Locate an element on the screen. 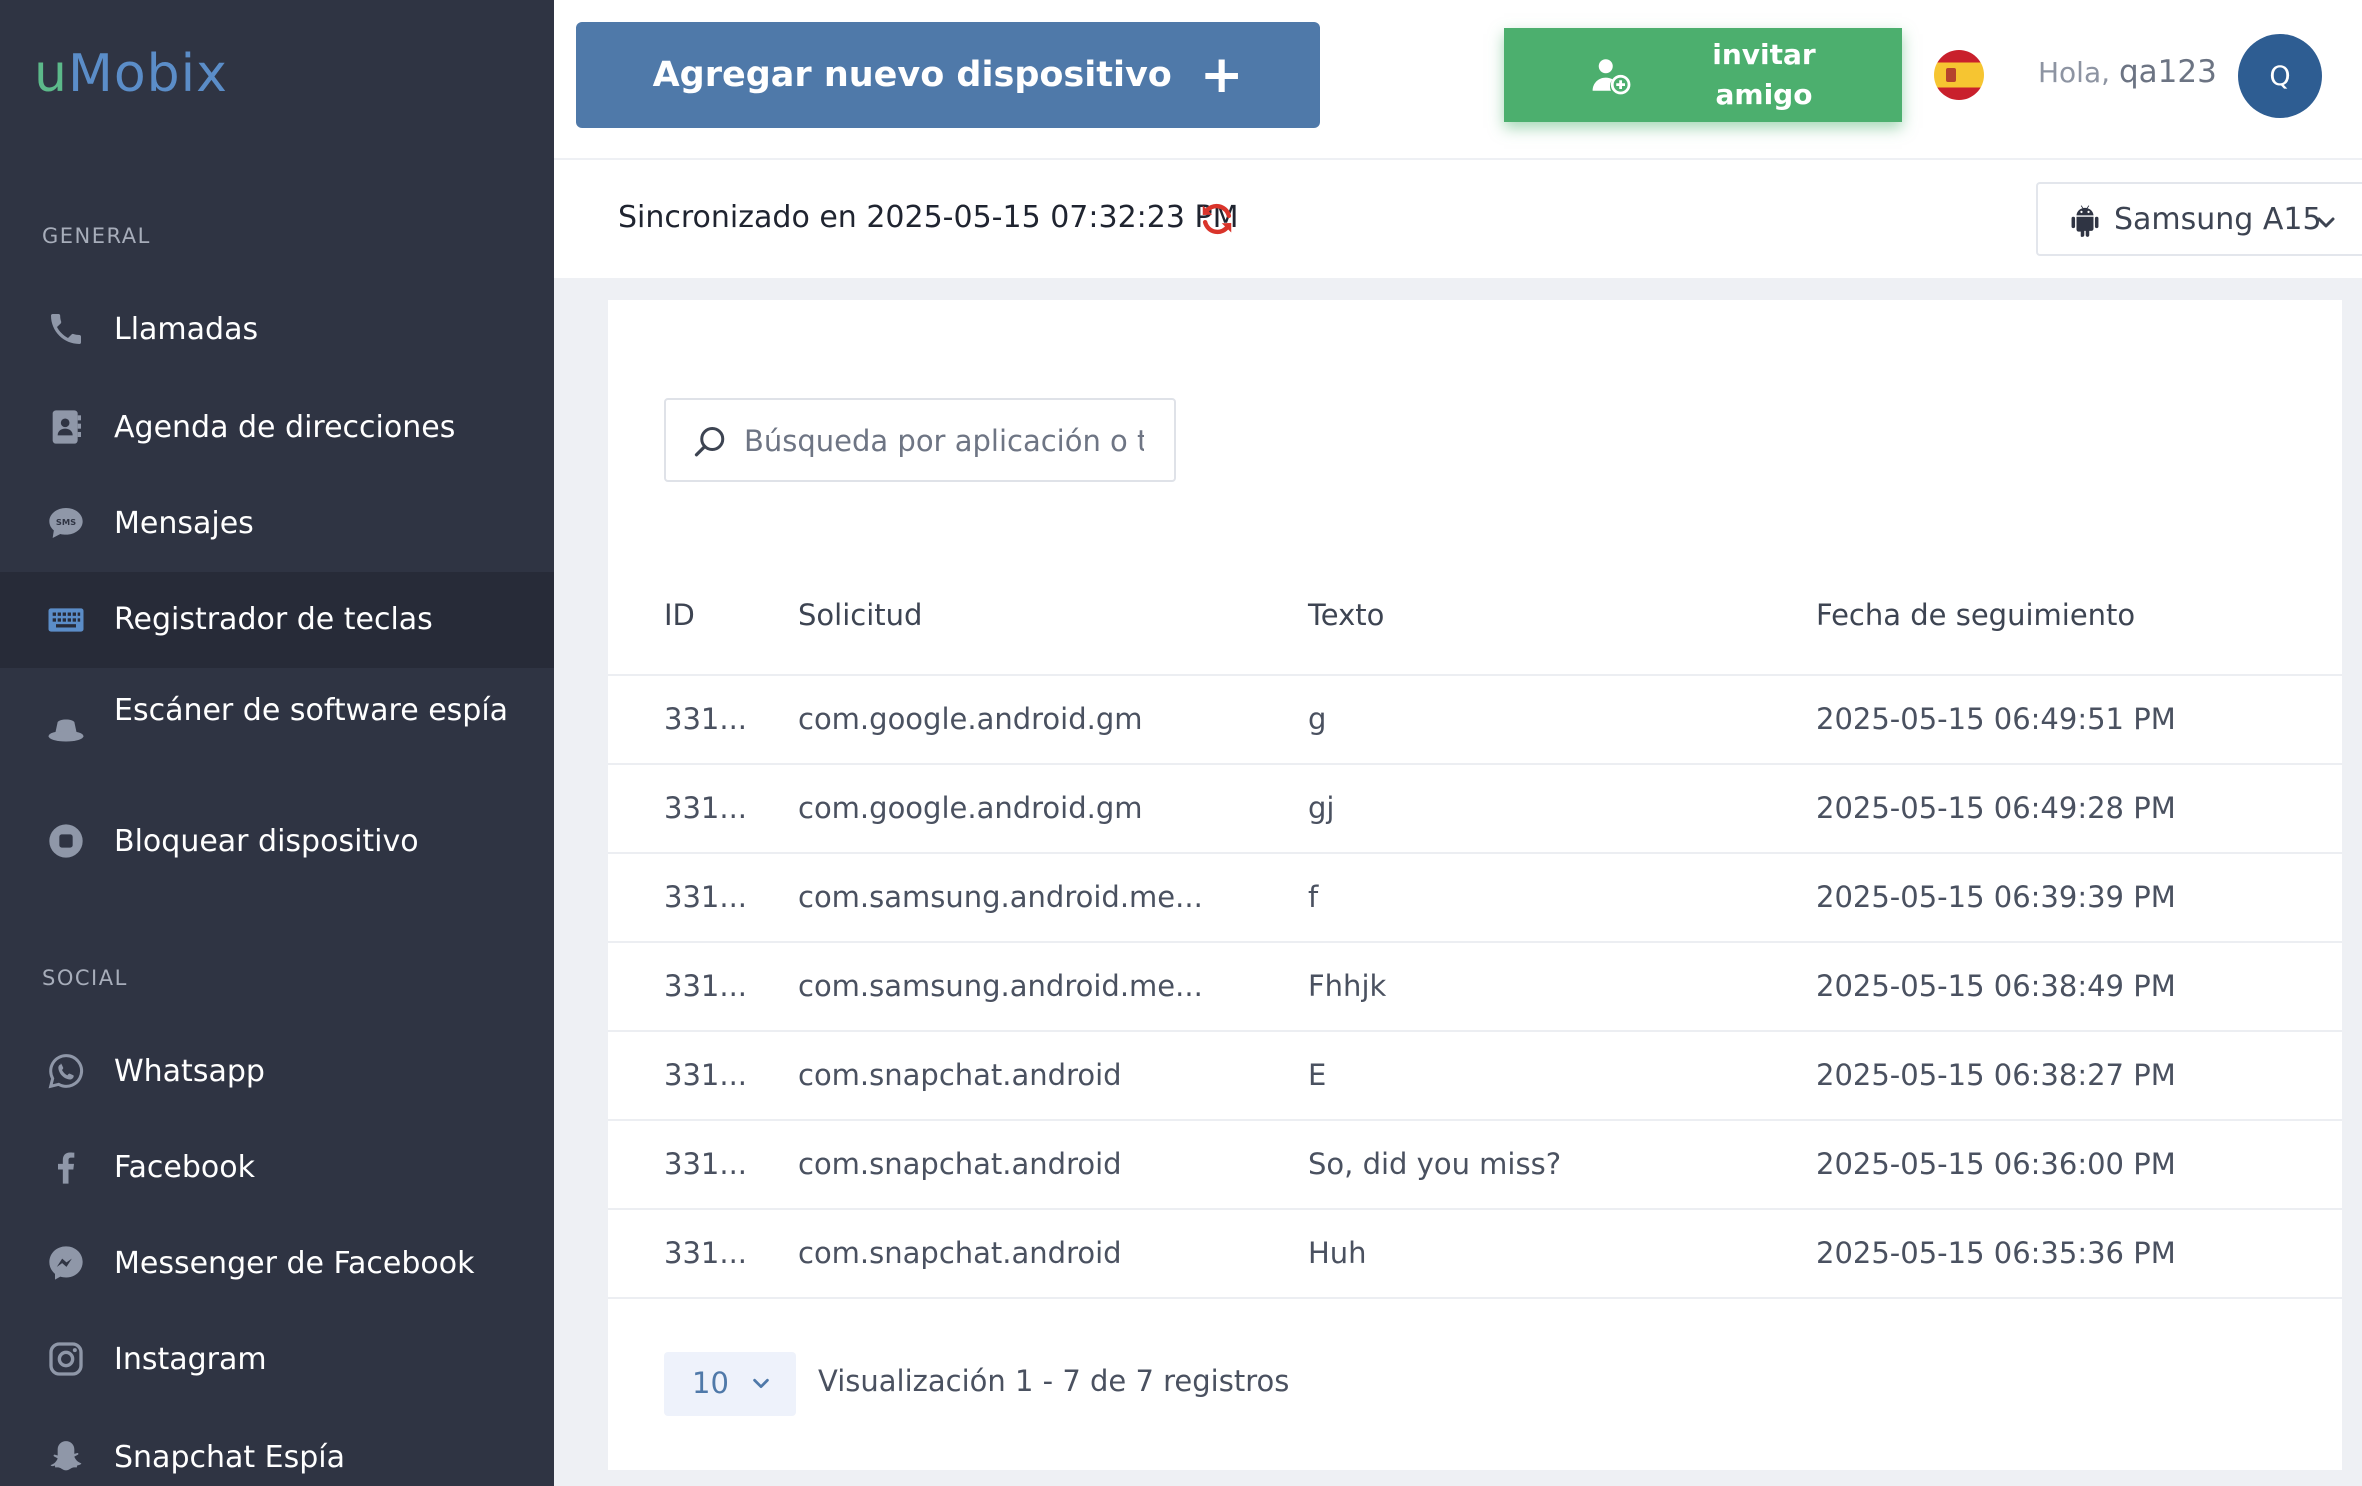 The image size is (2362, 1486). sidebar-item-label: Bloquear dispositivo is located at coordinates (266, 841).